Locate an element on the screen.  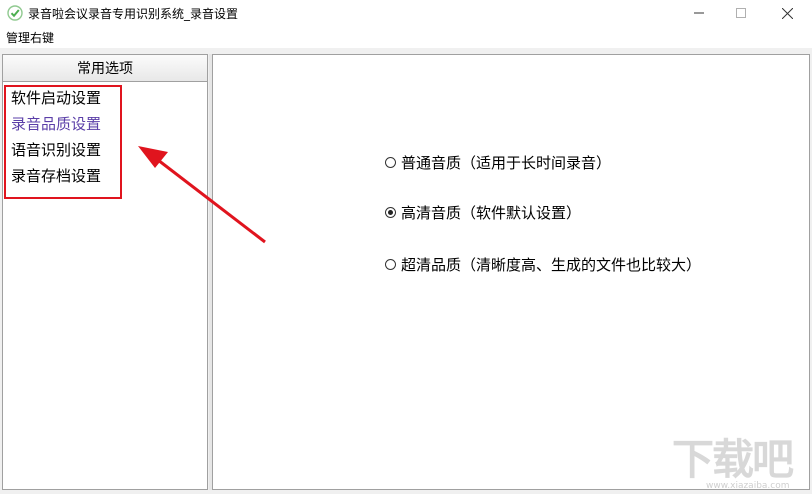
watermark-logo-icon: 下载吧 is located at coordinates (734, 459).